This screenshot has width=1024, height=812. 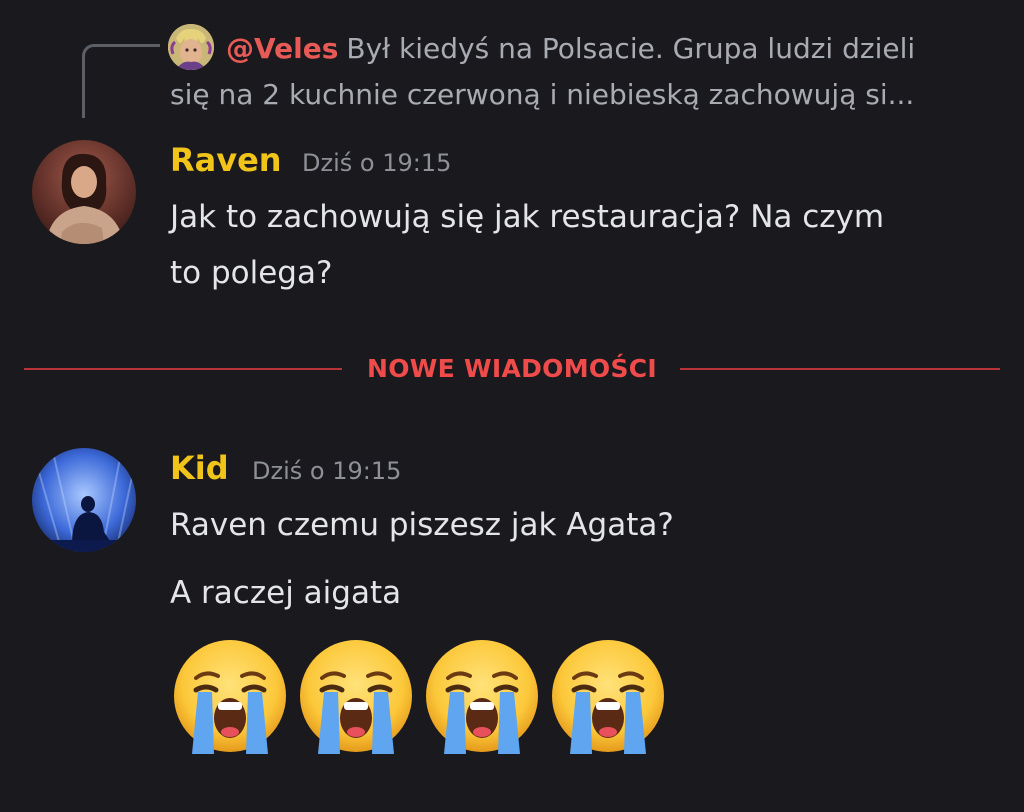 What do you see at coordinates (226, 160) in the screenshot?
I see `message-author-raven: Raven` at bounding box center [226, 160].